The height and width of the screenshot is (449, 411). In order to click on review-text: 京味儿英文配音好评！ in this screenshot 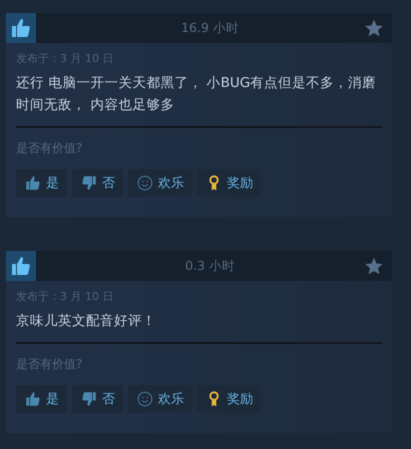, I will do `click(86, 321)`.